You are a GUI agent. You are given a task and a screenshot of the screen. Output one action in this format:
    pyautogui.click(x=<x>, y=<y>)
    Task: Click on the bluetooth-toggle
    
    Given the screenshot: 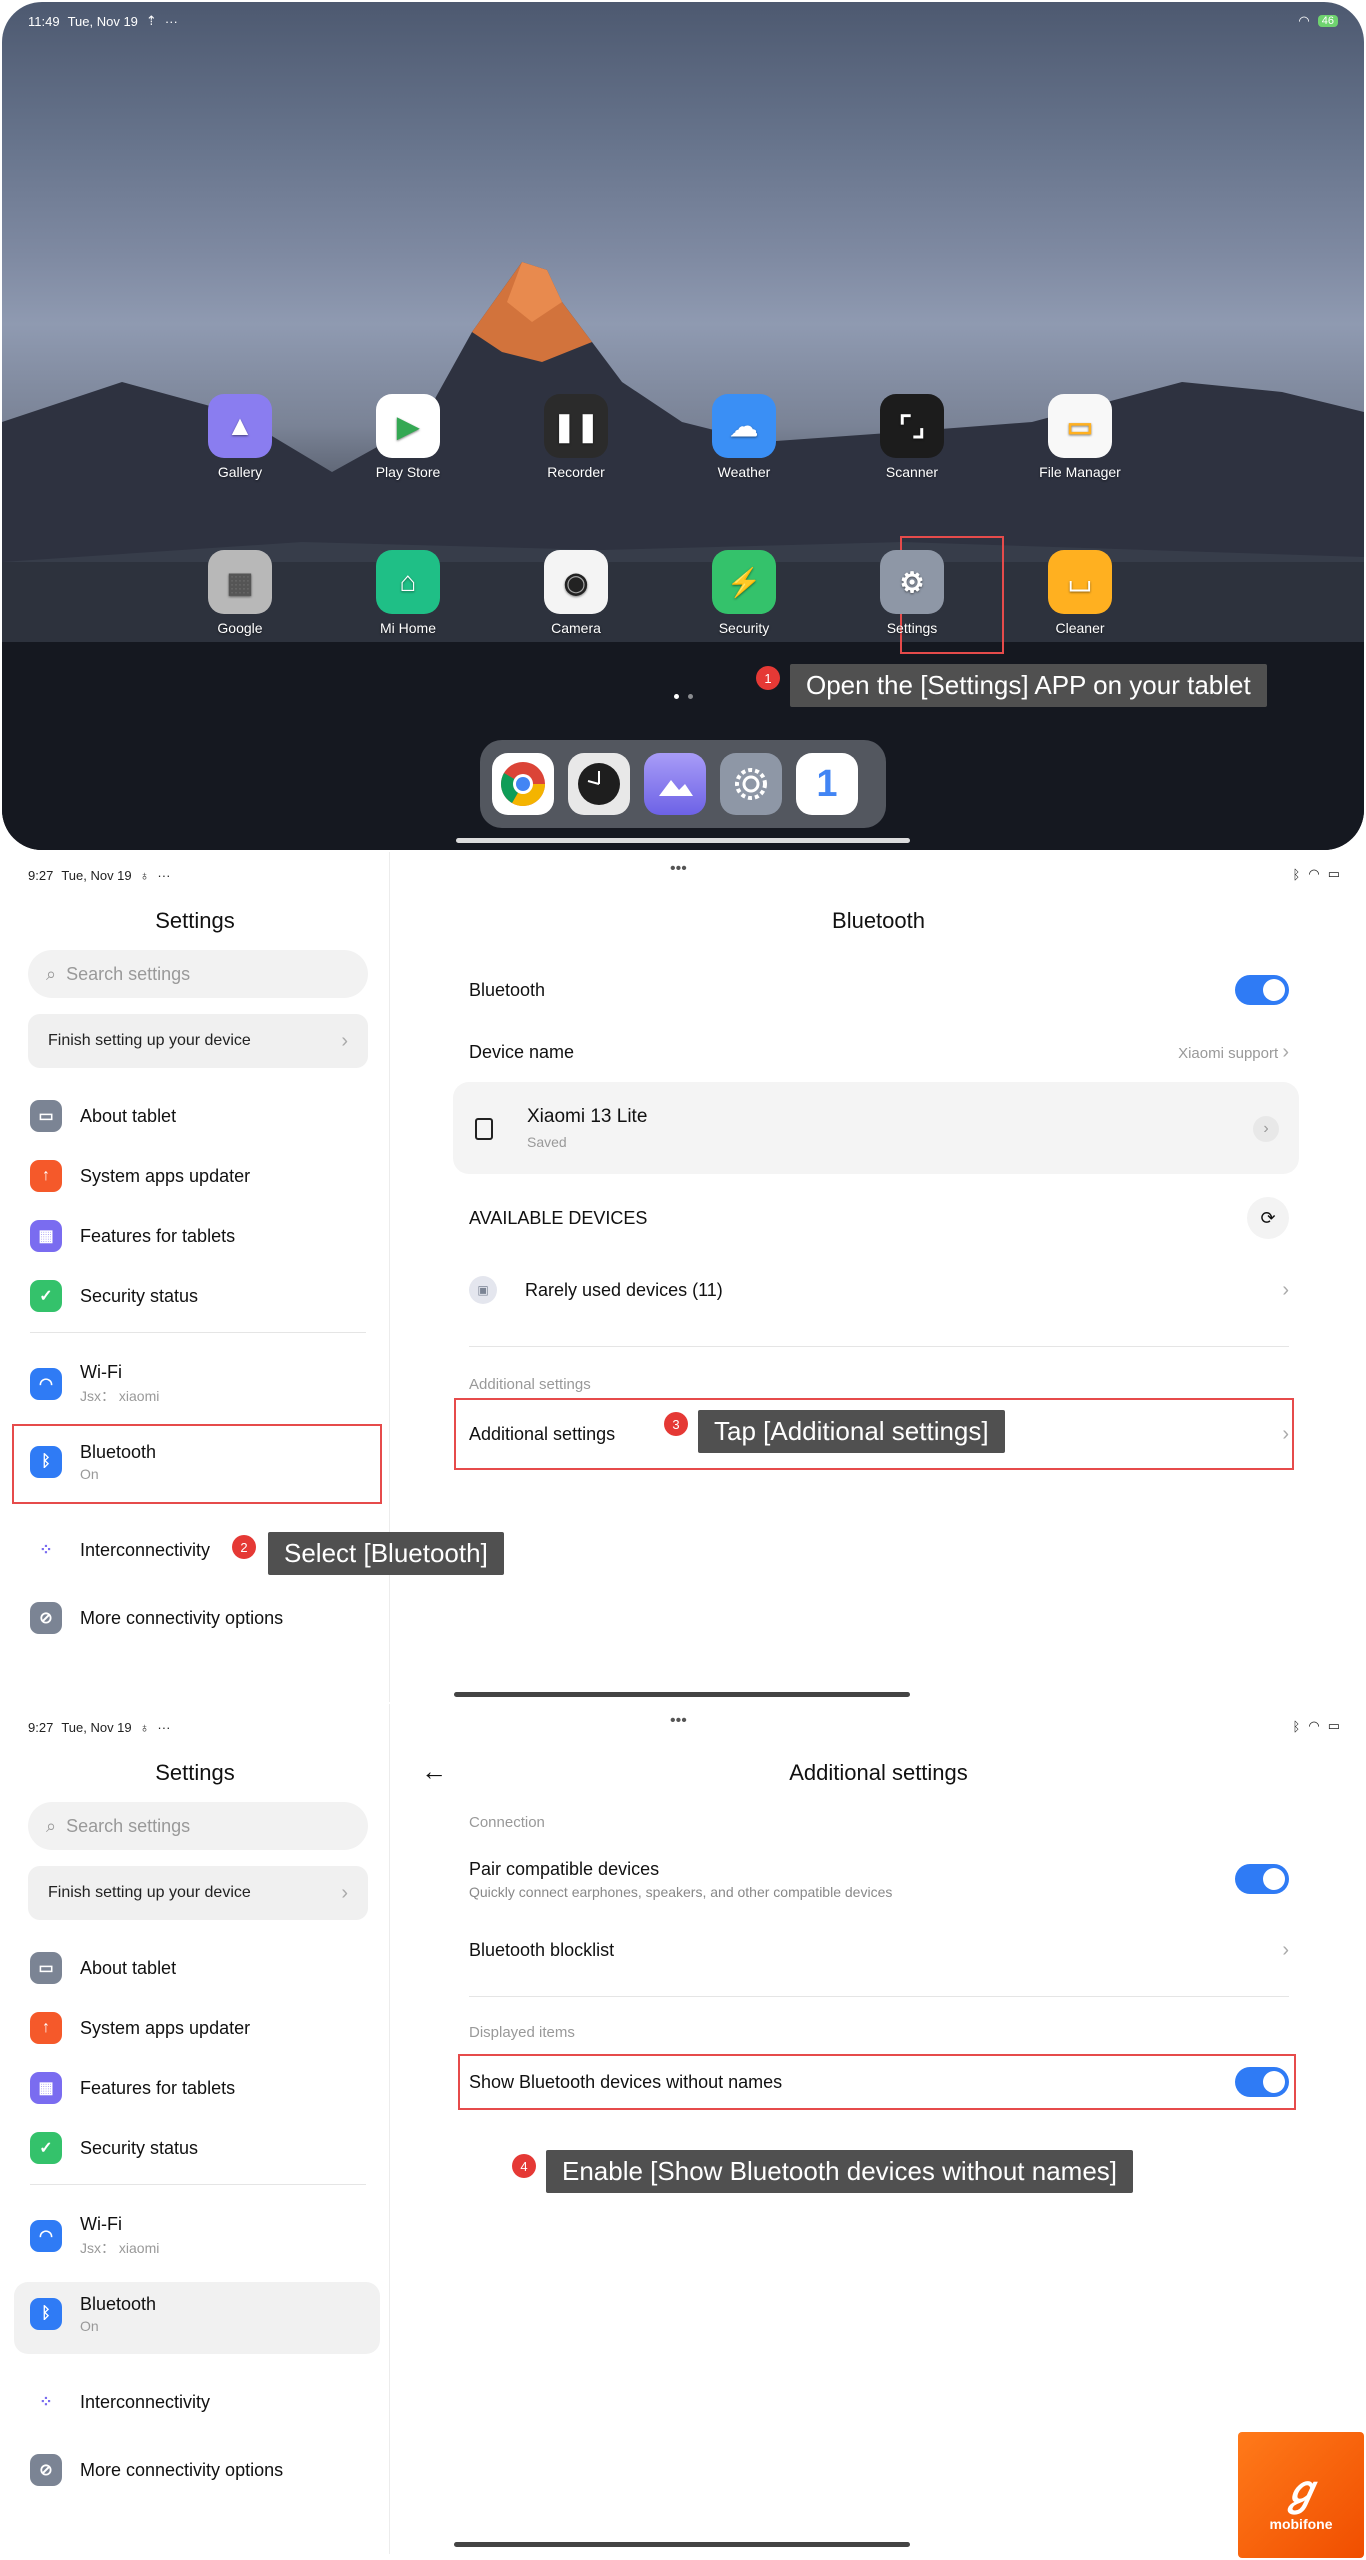 What is the action you would take?
    pyautogui.click(x=1262, y=990)
    